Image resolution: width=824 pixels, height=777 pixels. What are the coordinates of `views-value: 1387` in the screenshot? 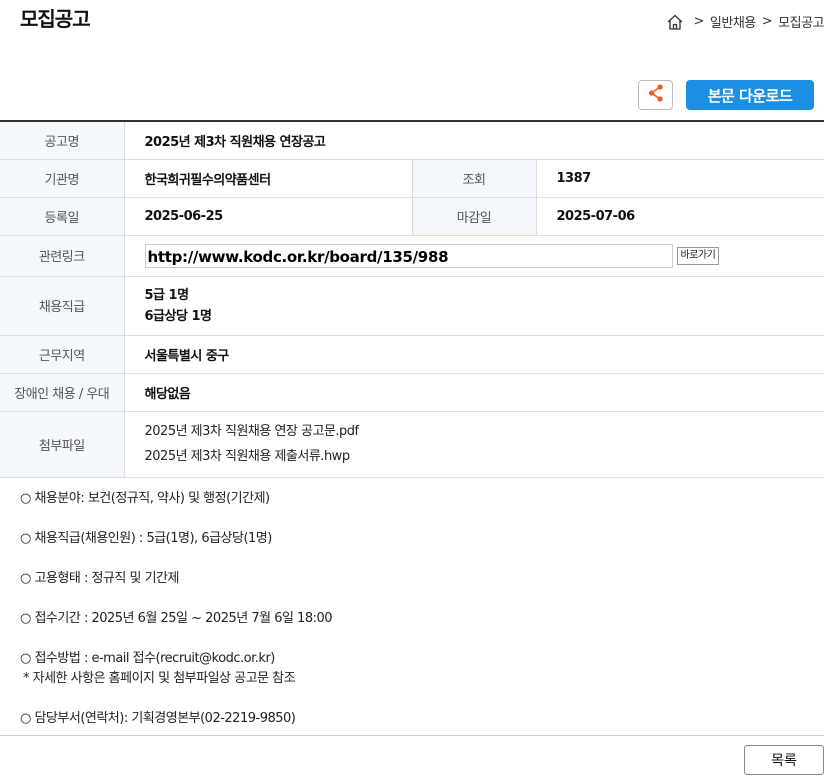 It's located at (680, 178).